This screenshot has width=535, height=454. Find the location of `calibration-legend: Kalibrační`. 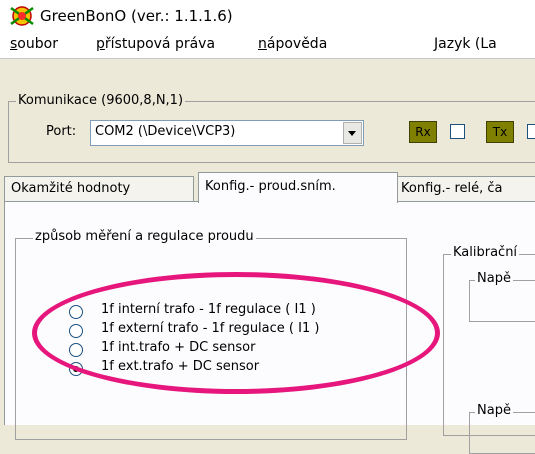

calibration-legend: Kalibrační is located at coordinates (485, 252).